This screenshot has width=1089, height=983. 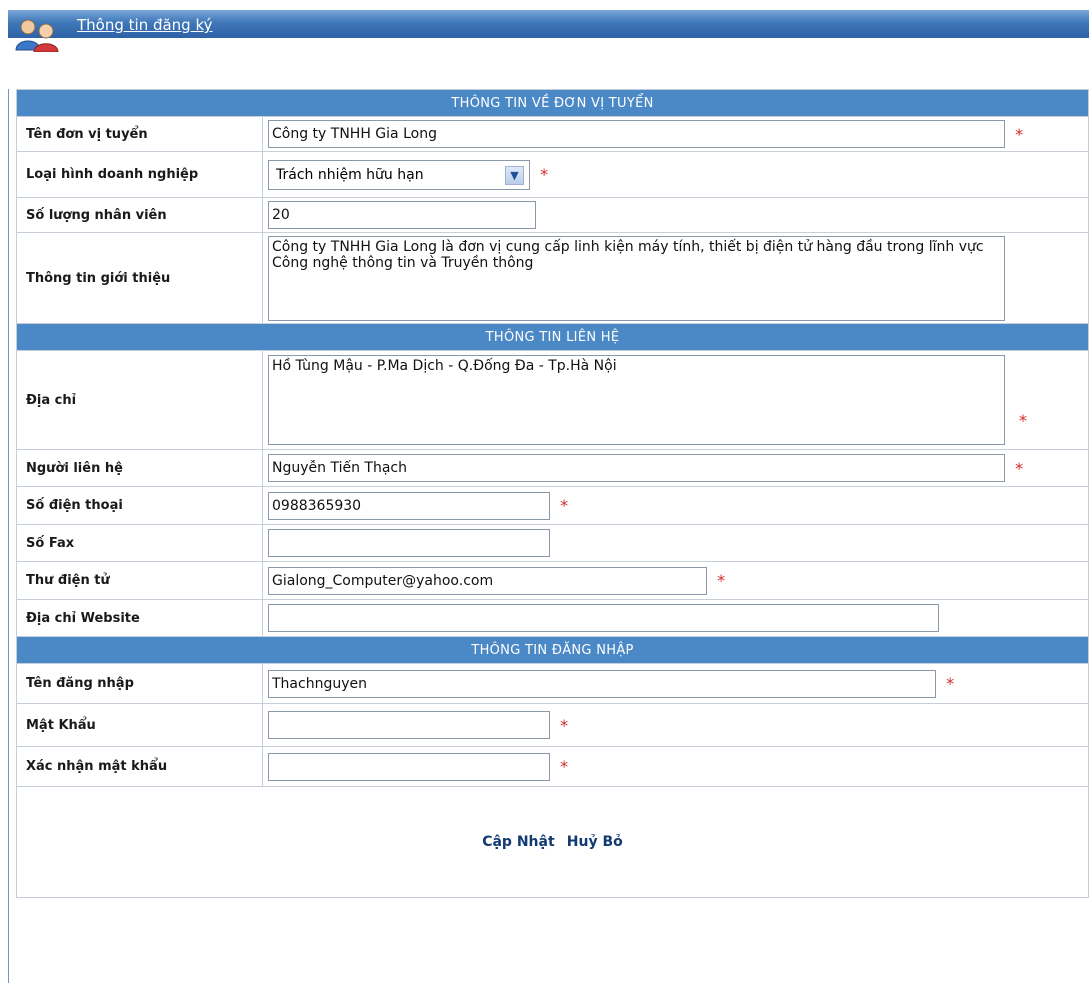 I want to click on email-input, so click(x=487, y=580).